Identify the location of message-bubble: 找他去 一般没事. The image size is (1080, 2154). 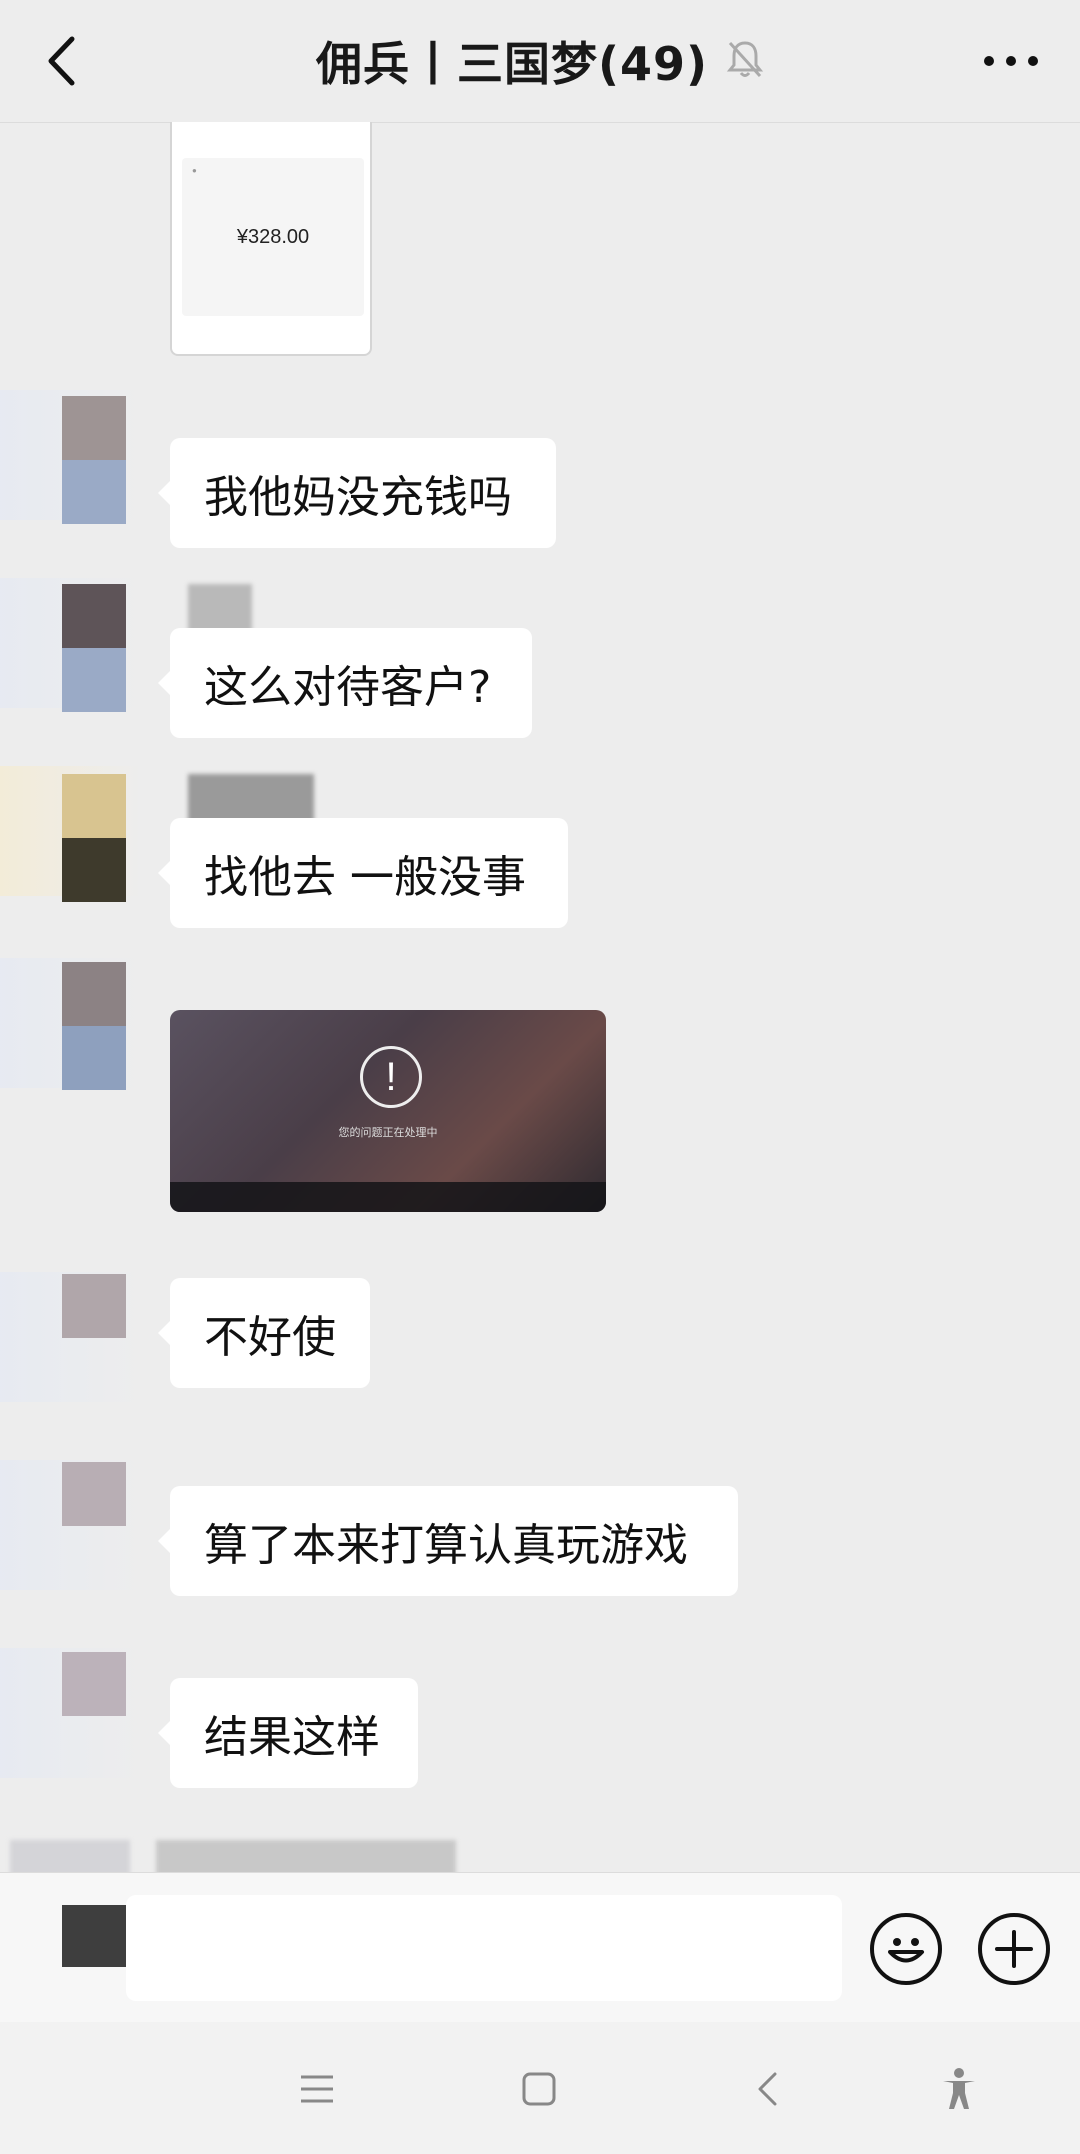
(363, 873).